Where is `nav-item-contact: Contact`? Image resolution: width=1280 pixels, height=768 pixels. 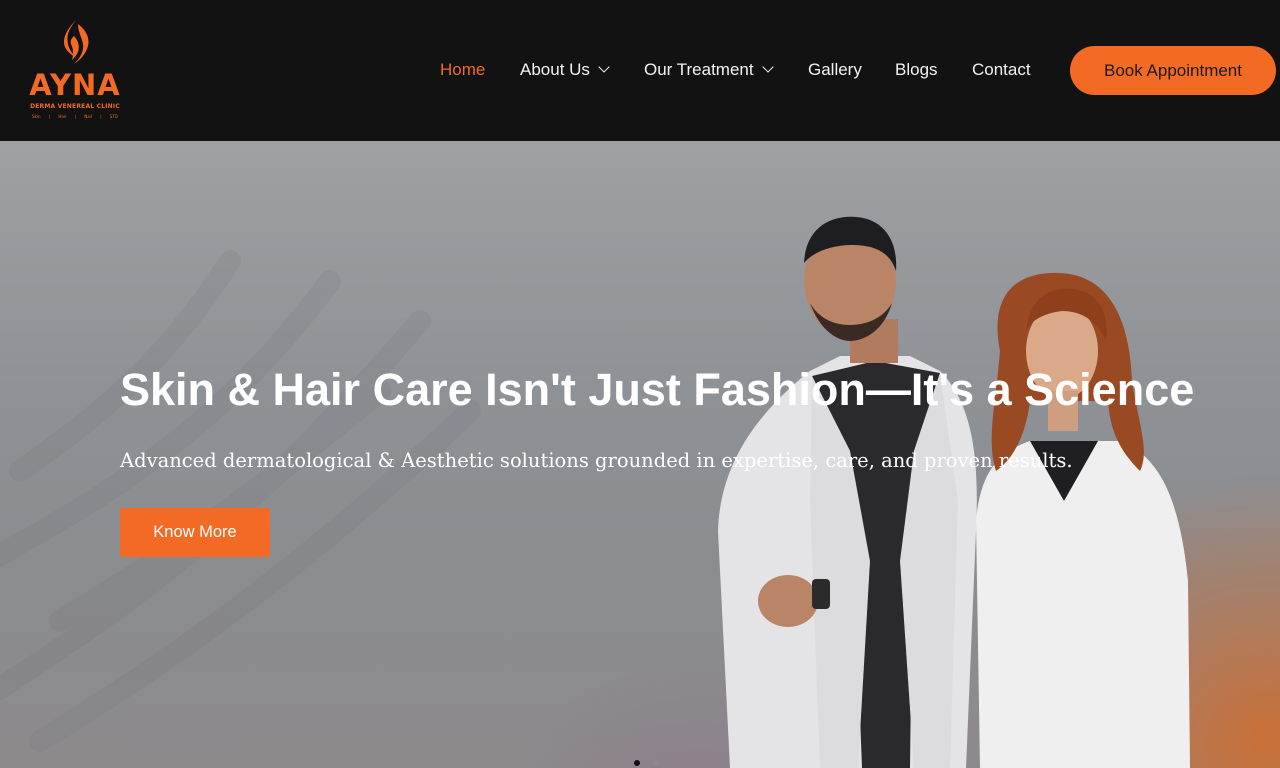 nav-item-contact: Contact is located at coordinates (1001, 70).